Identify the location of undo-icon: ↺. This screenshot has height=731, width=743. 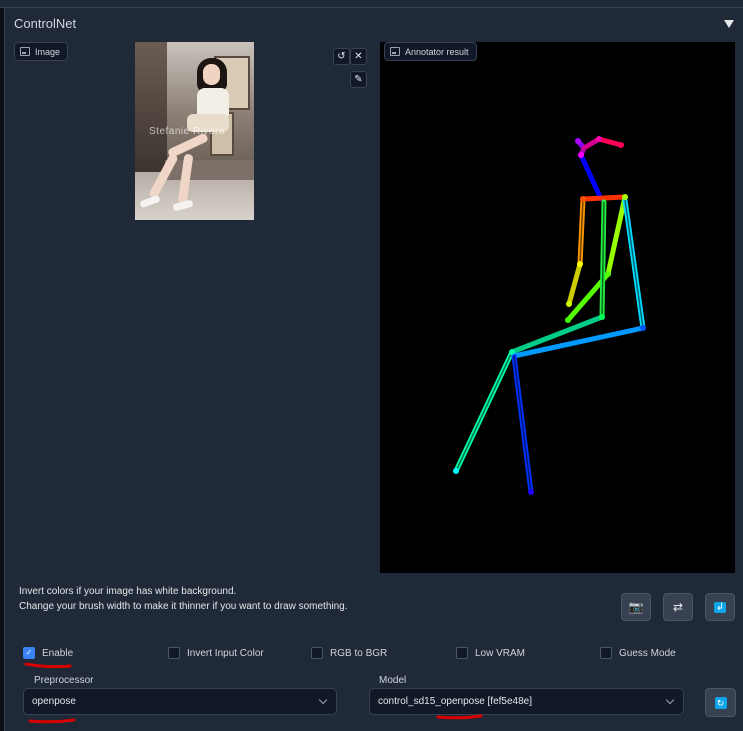
(341, 56).